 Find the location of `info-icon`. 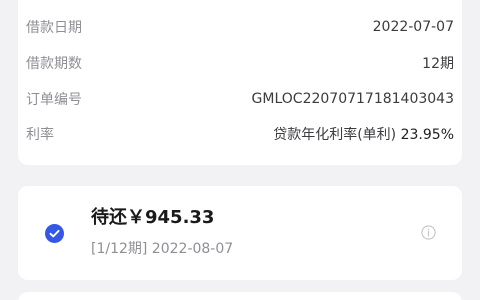

info-icon is located at coordinates (428, 232).